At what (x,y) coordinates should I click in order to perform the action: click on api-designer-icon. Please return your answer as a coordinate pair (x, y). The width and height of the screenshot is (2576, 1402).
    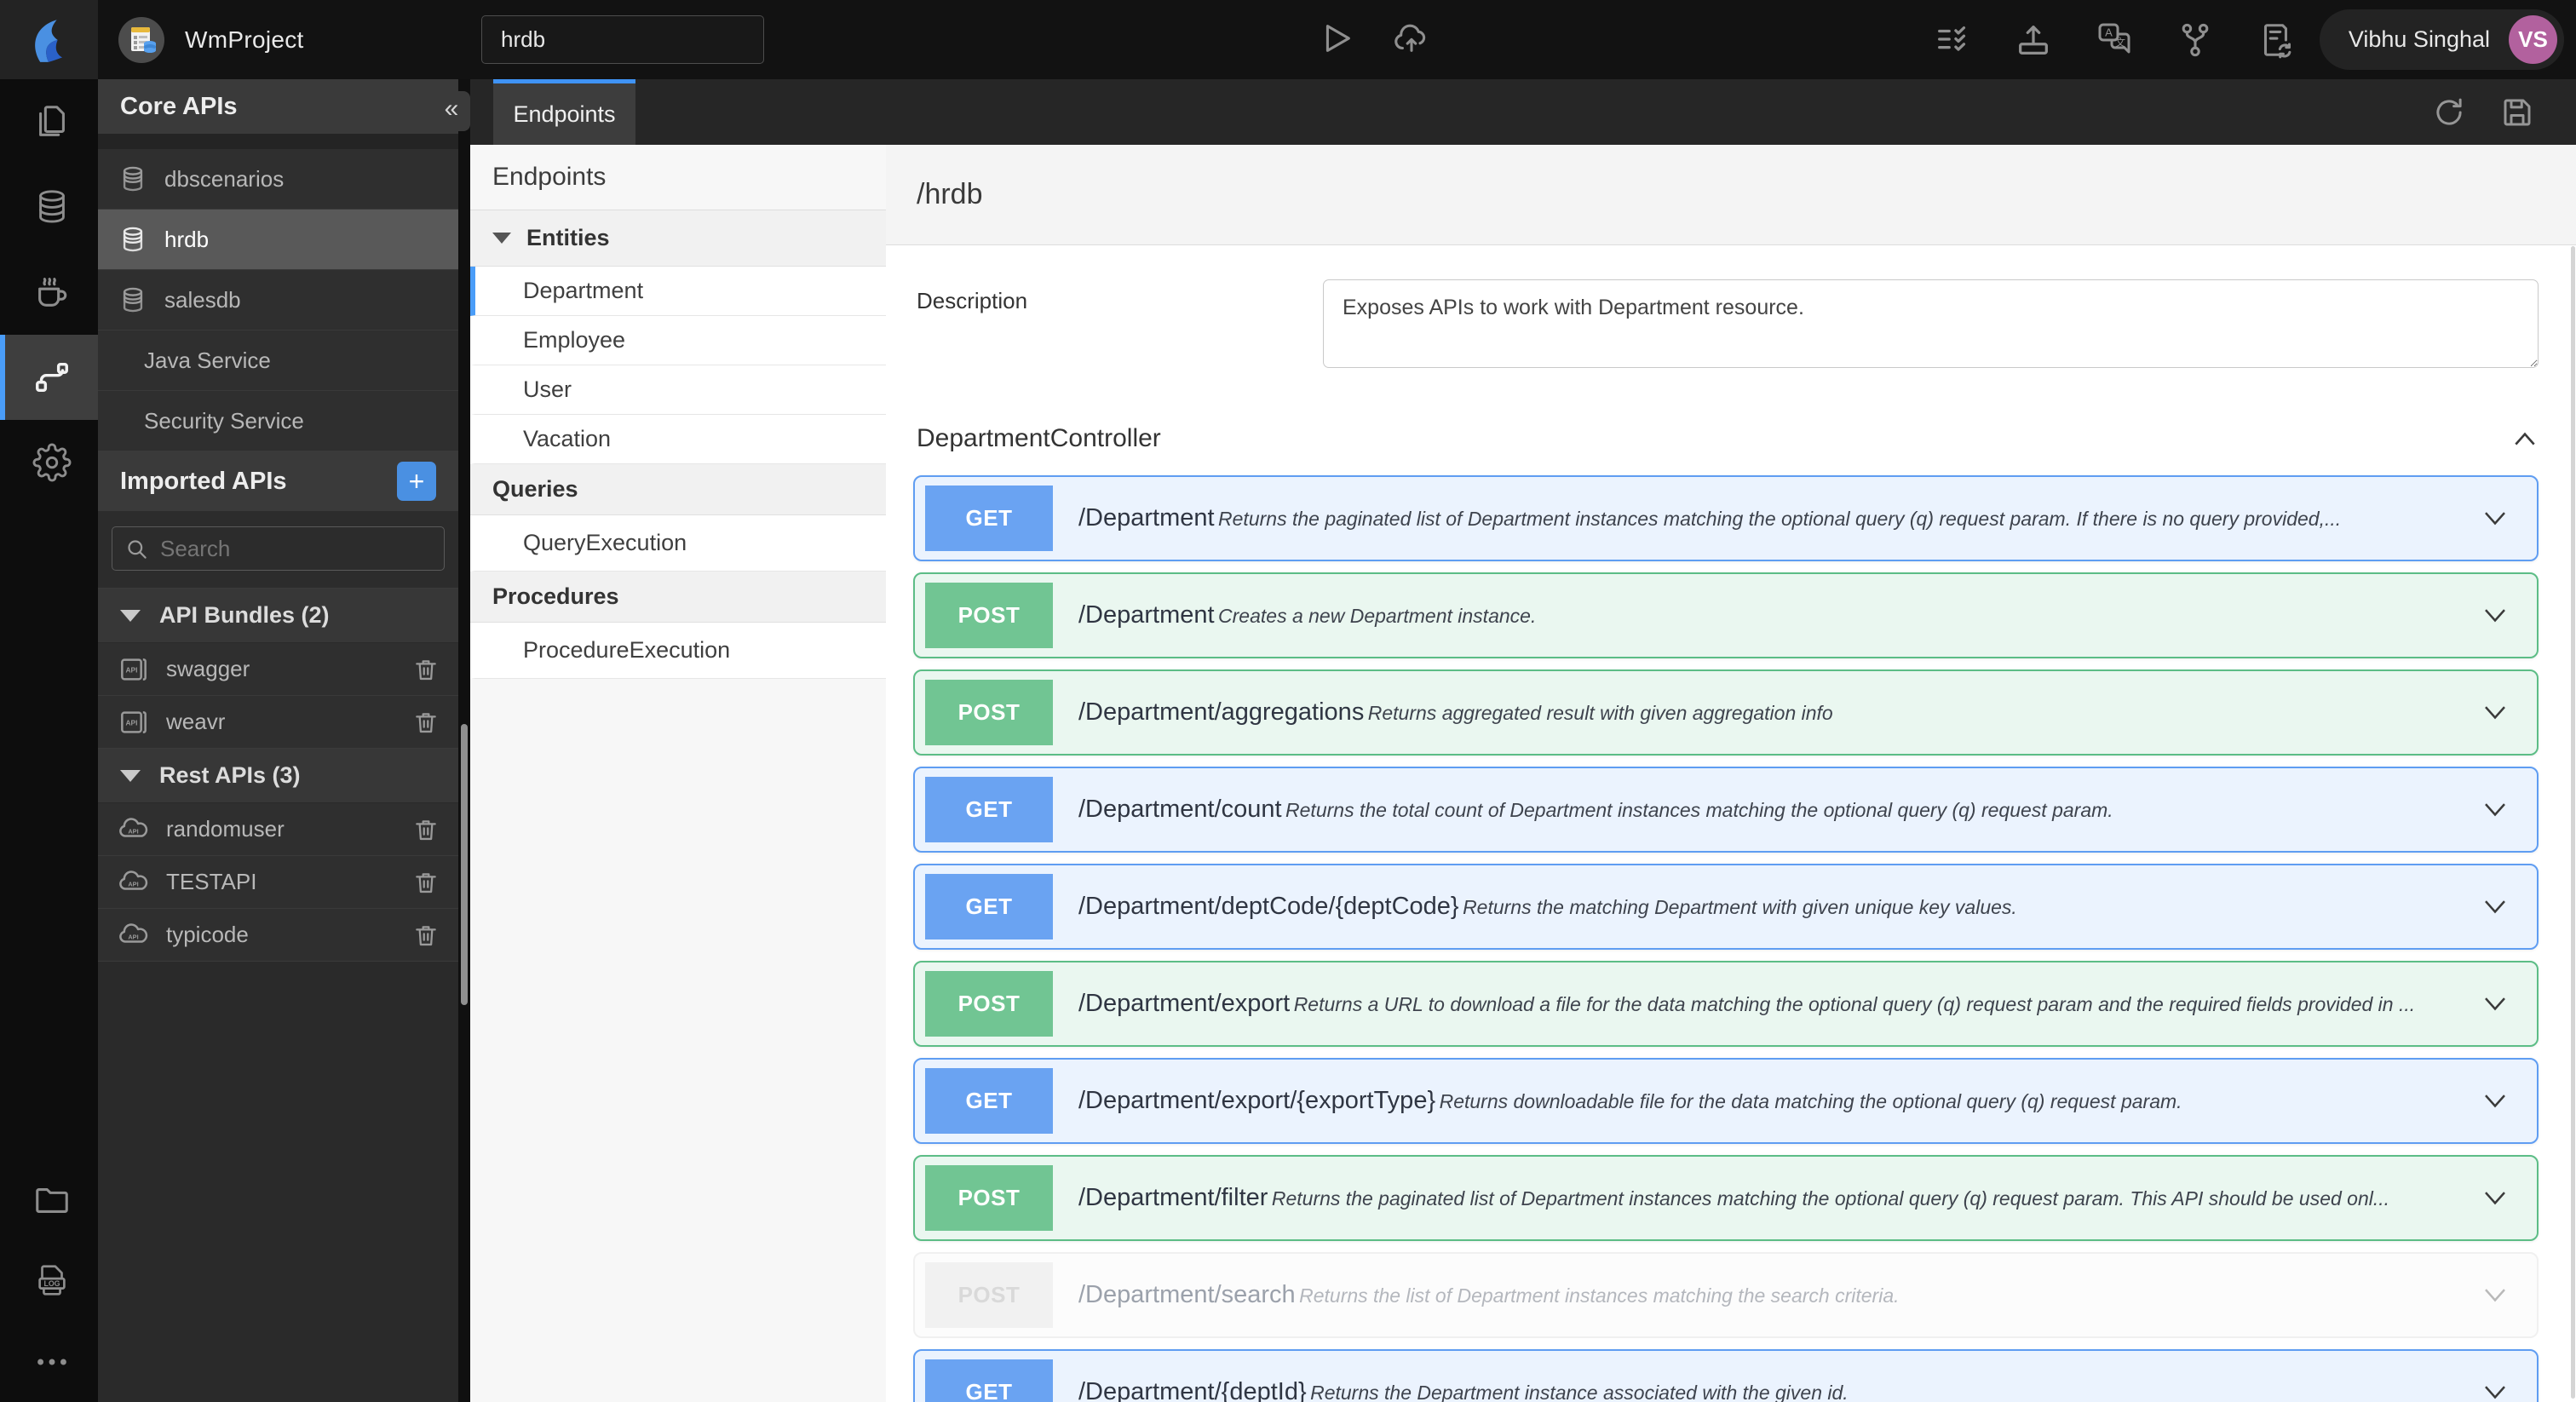
    Looking at the image, I should click on (49, 377).